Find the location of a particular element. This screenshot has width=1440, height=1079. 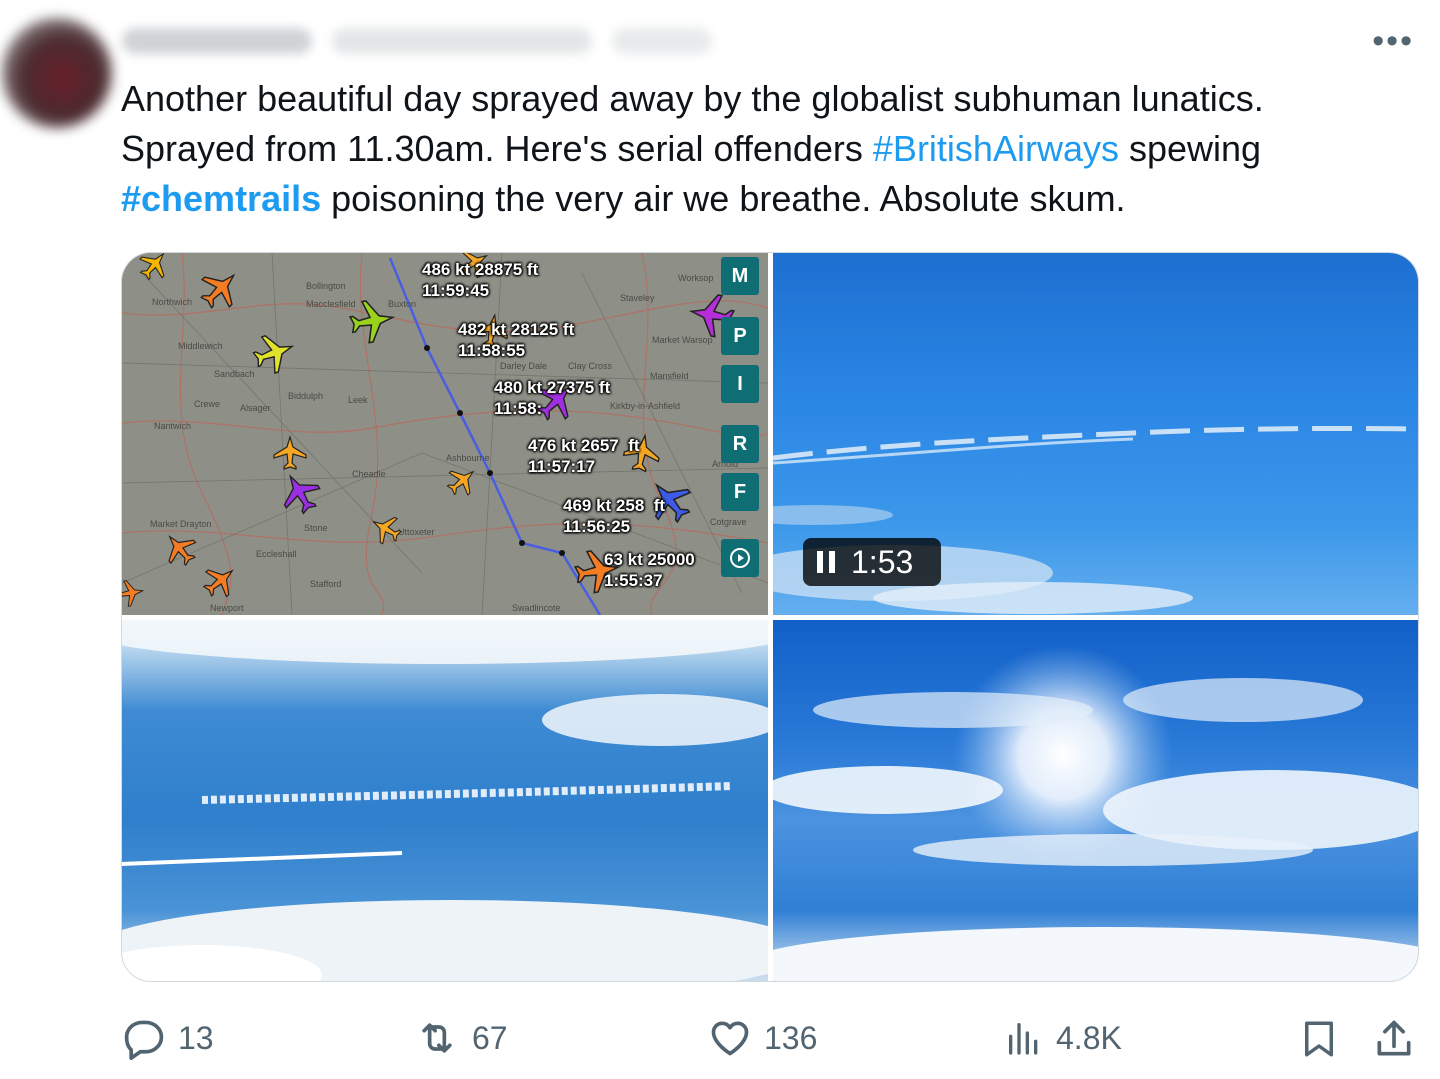

map-button-r: R is located at coordinates (740, 444).